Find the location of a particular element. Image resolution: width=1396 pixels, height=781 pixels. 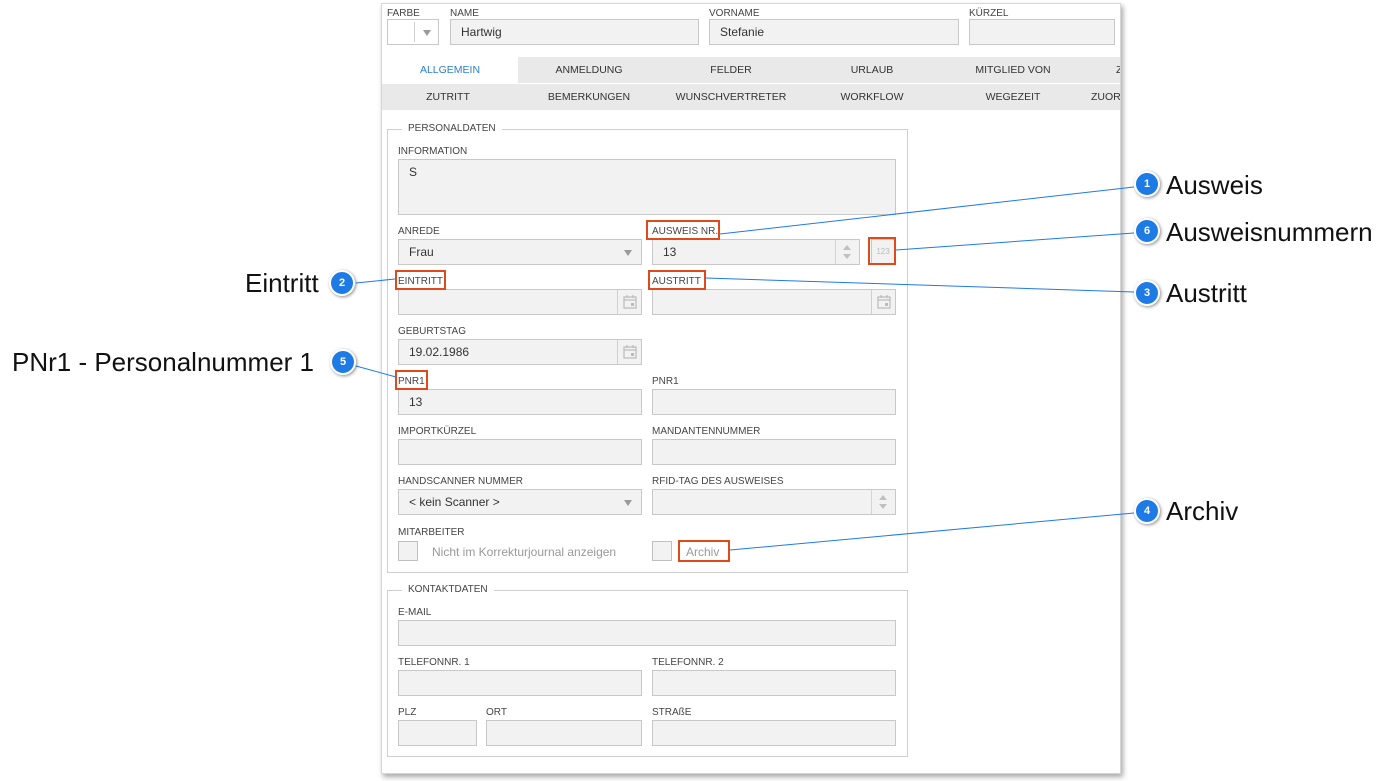

callout-text-pnr1: PNr1 - Personalnummer 1 is located at coordinates (163, 362).